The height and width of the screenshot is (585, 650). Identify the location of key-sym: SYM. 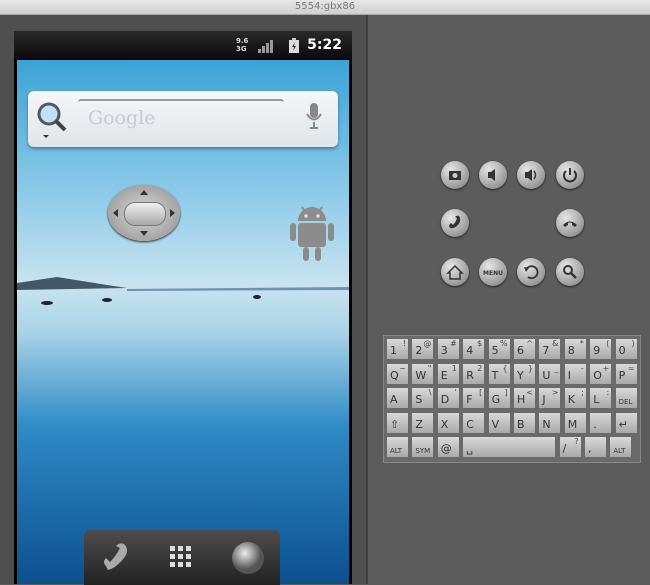
(423, 447).